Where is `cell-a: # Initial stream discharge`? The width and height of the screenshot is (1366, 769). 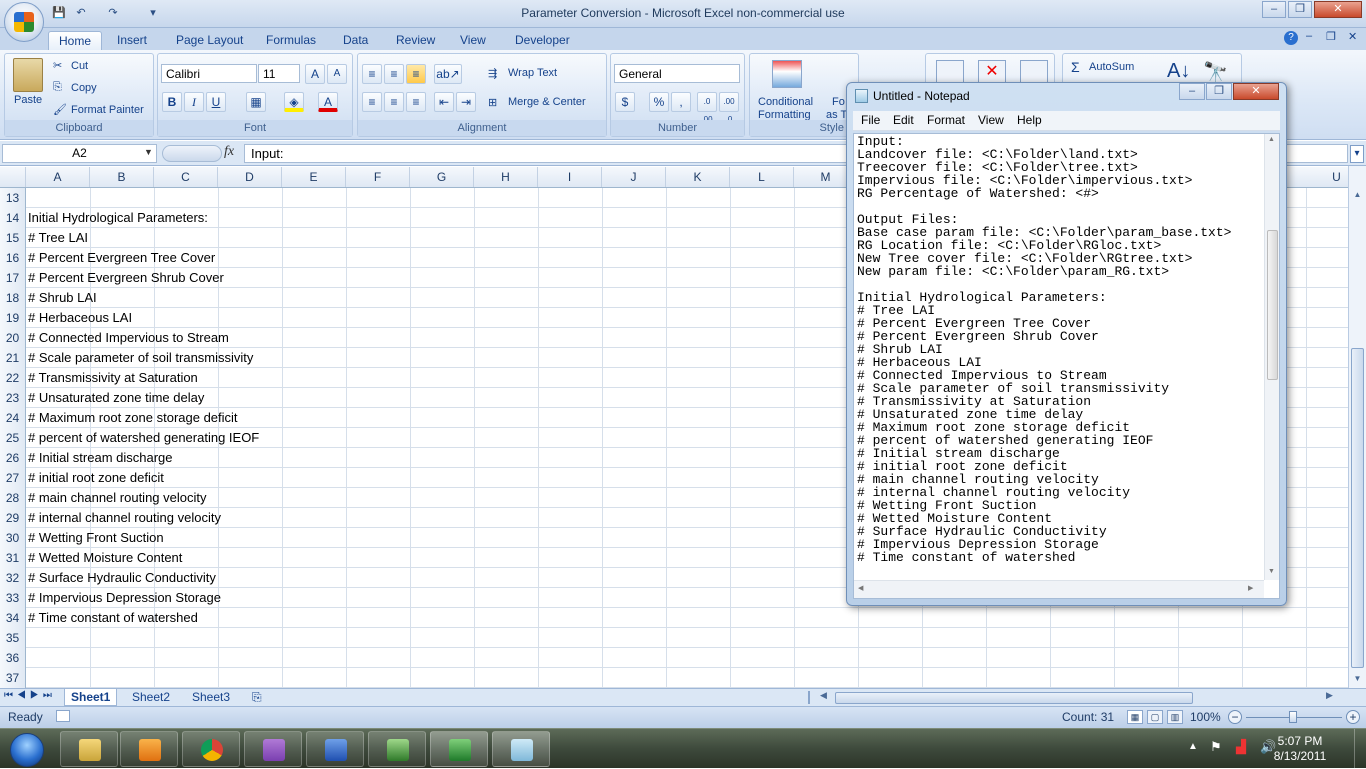 cell-a: # Initial stream discharge is located at coordinates (100, 458).